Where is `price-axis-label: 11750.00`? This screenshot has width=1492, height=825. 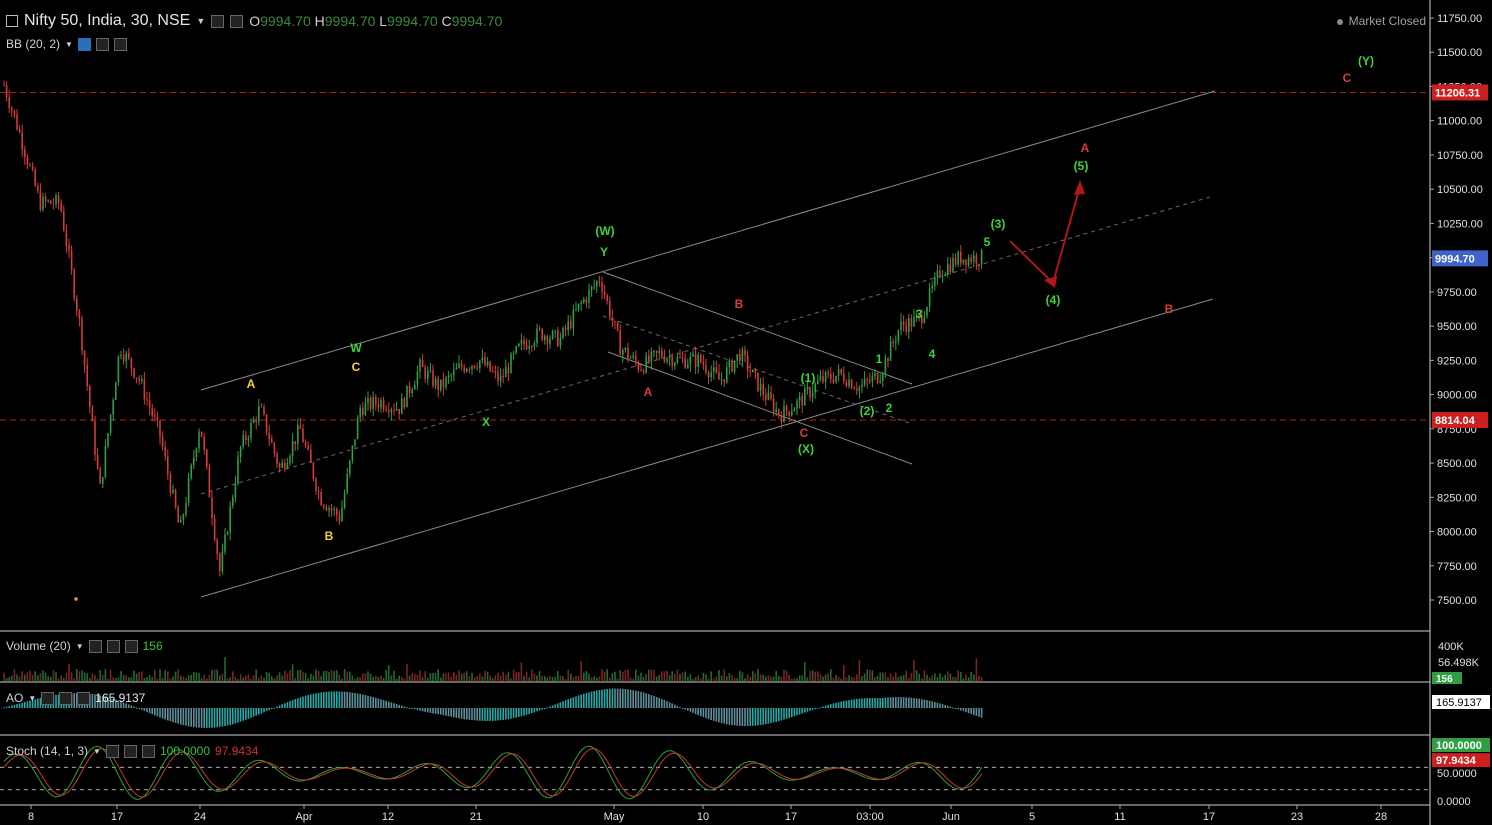
price-axis-label: 11750.00 is located at coordinates (1459, 19).